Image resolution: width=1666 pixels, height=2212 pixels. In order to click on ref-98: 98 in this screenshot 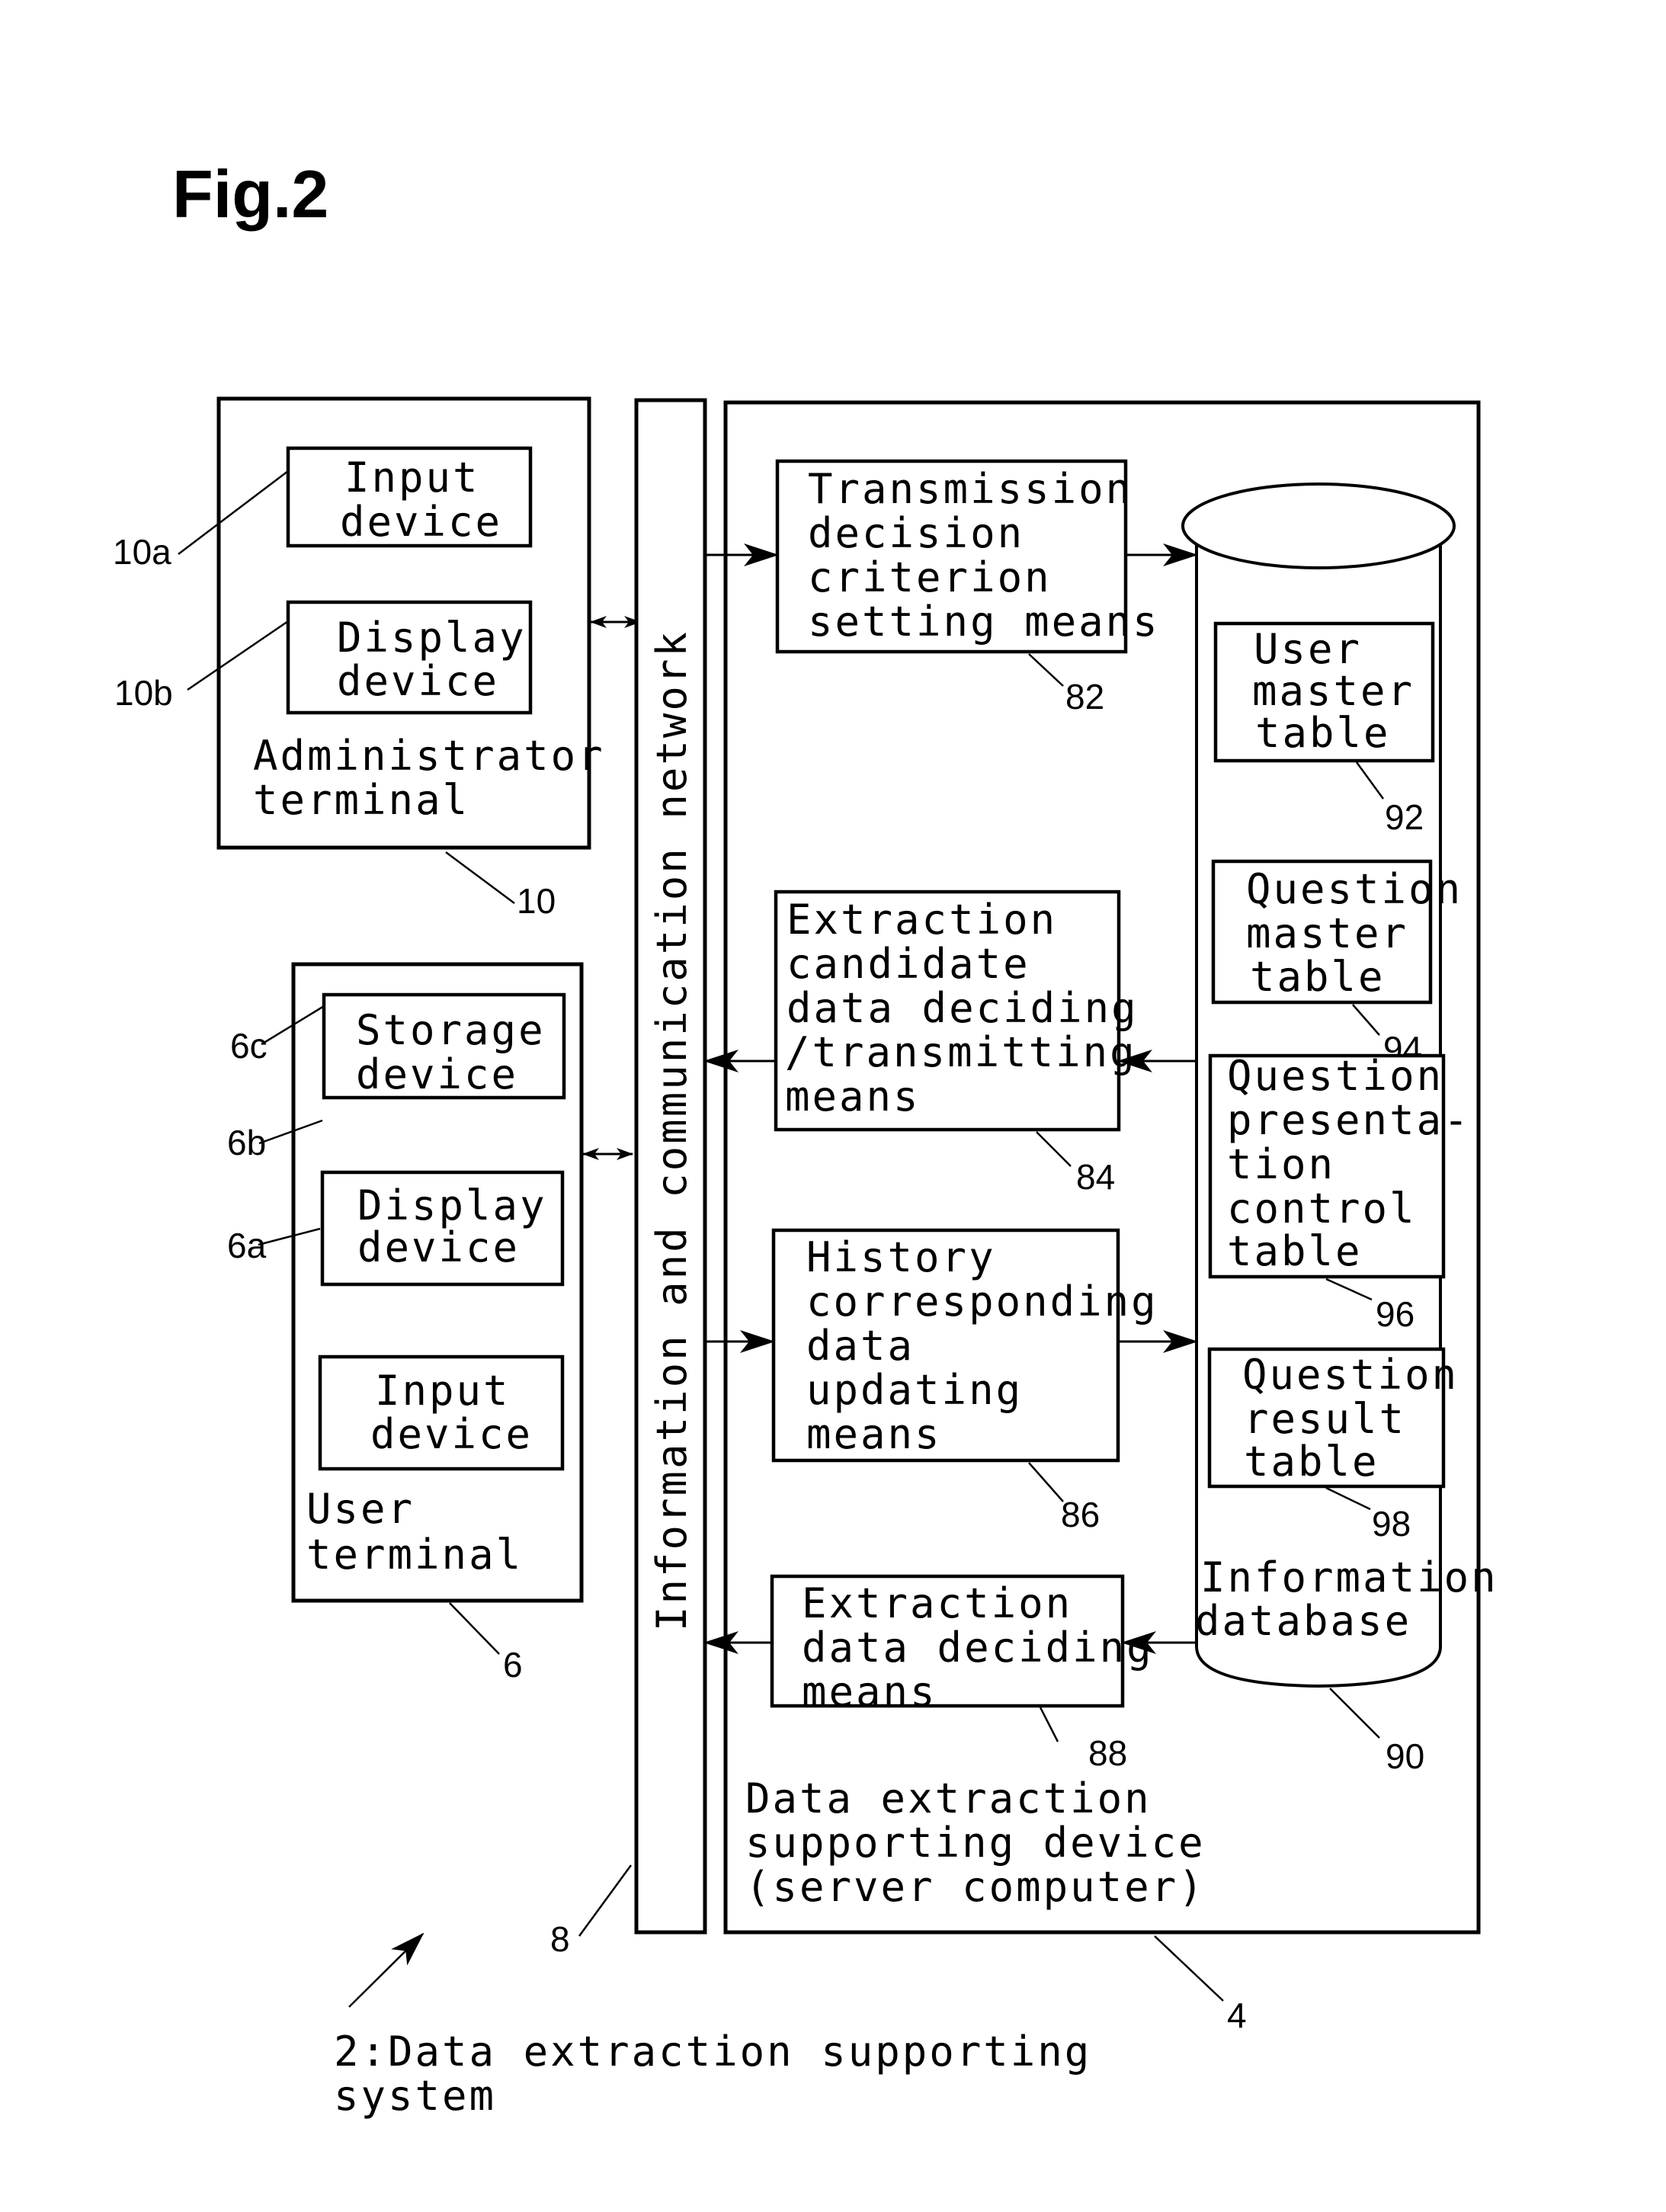, I will do `click(1391, 1524)`.